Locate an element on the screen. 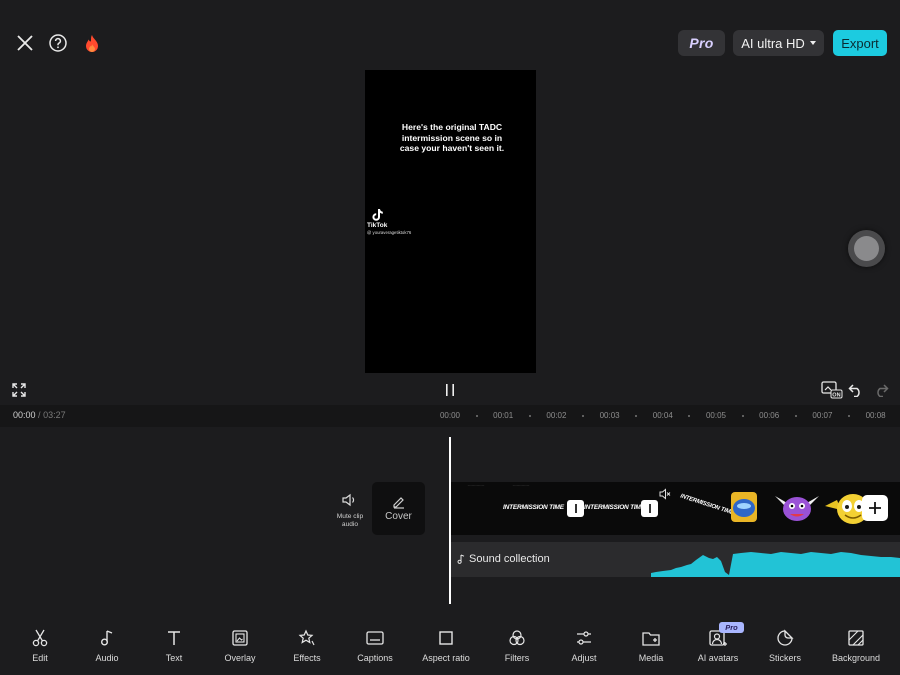  playhead is located at coordinates (450, 520).